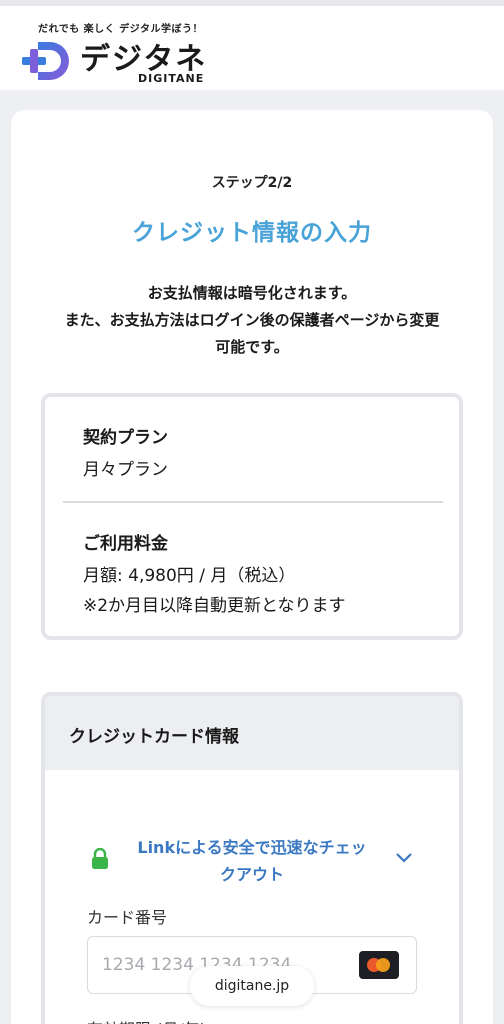  What do you see at coordinates (45, 61) in the screenshot?
I see `logo-mark-icon` at bounding box center [45, 61].